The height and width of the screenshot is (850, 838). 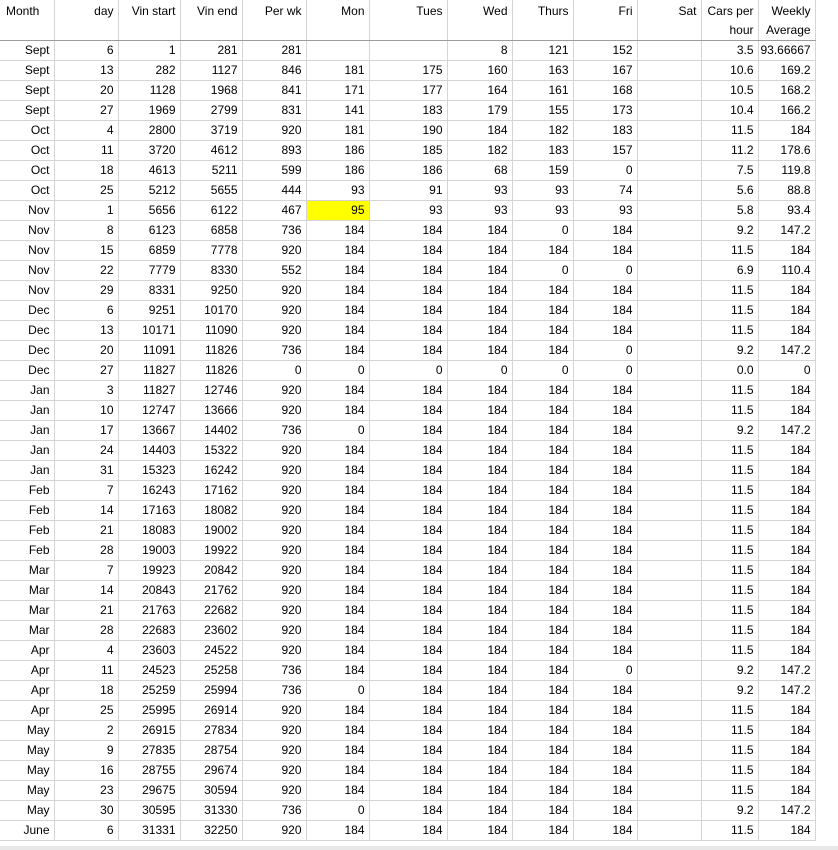 What do you see at coordinates (86, 610) in the screenshot?
I see `cell-day: 21` at bounding box center [86, 610].